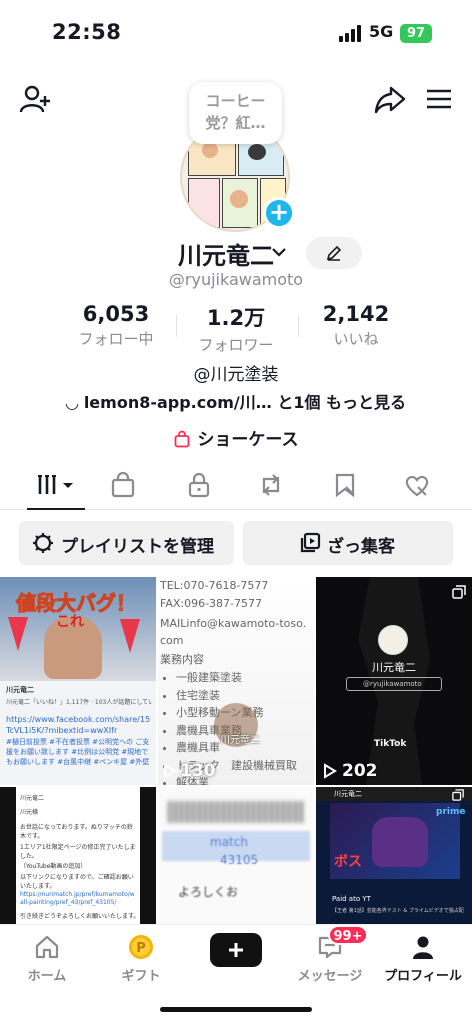  What do you see at coordinates (55, 484) in the screenshot?
I see `videos-grid-icon` at bounding box center [55, 484].